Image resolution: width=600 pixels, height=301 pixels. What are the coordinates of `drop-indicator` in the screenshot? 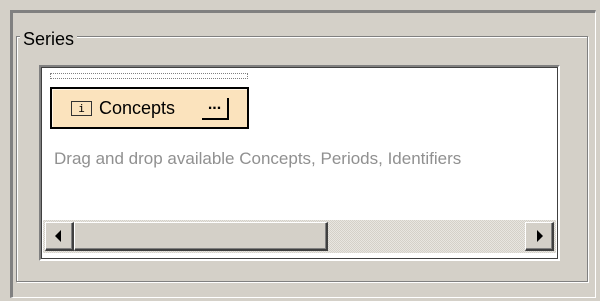 It's located at (149, 76).